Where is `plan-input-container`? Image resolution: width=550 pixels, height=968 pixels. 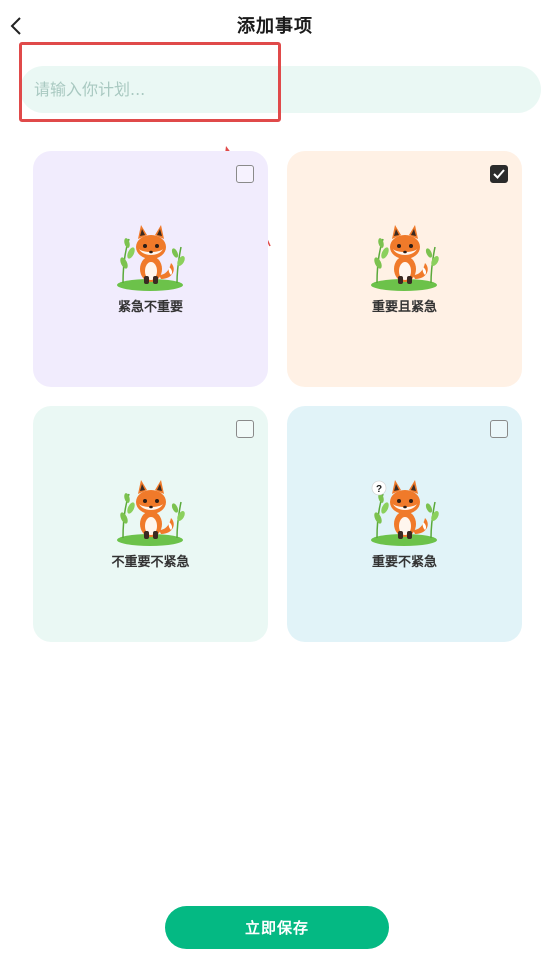 plan-input-container is located at coordinates (280, 89).